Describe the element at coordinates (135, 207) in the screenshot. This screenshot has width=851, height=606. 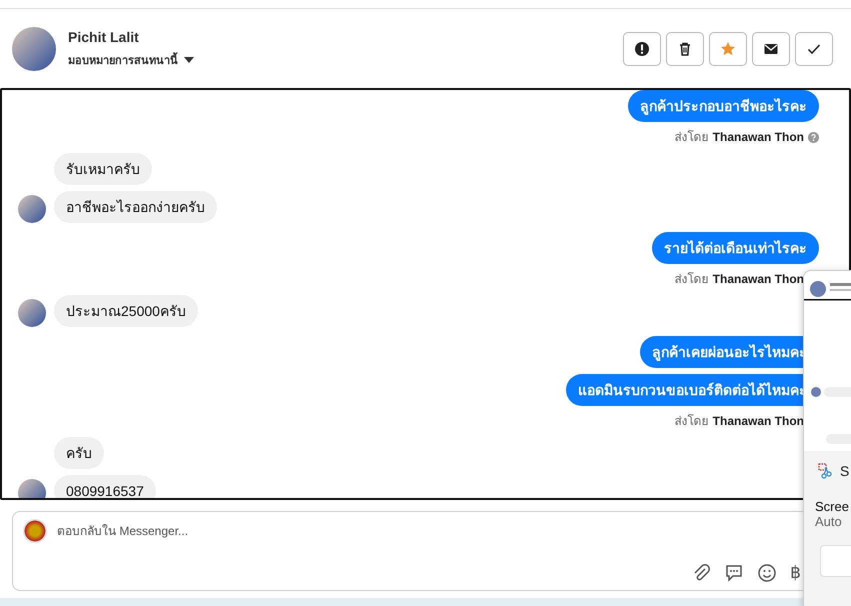
I see `message-bubble: อาชีพอะไรออกง่ายครับ` at that location.